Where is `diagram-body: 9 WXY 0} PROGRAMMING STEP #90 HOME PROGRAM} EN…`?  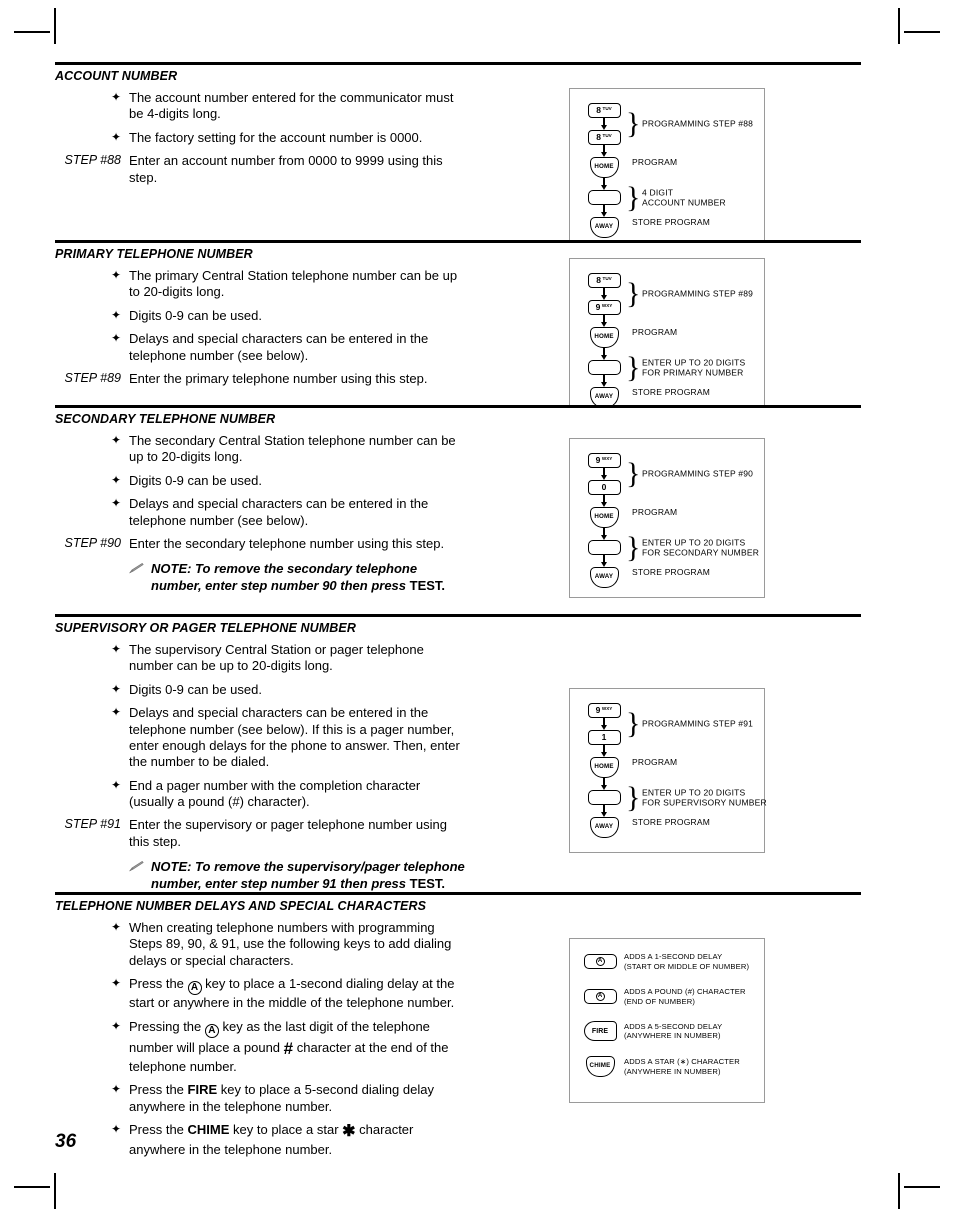
diagram-body: 9 WXY 0} PROGRAMMING STEP #90 HOME PROGRAM} EN… is located at coordinates (667, 519).